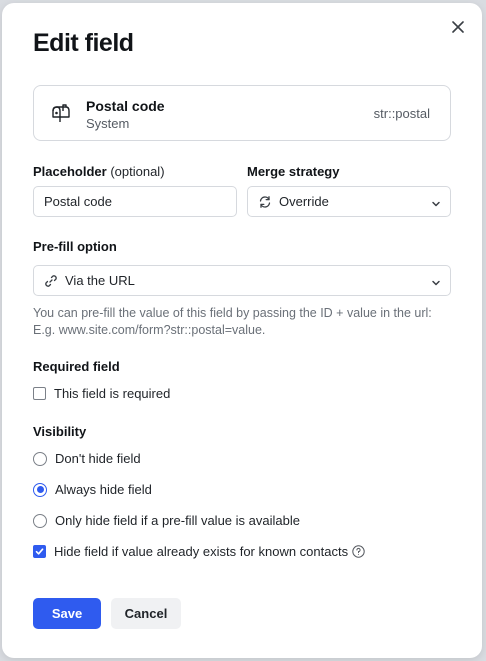 Image resolution: width=486 pixels, height=661 pixels. I want to click on placeholder-label-text: Placeholder, so click(70, 171).